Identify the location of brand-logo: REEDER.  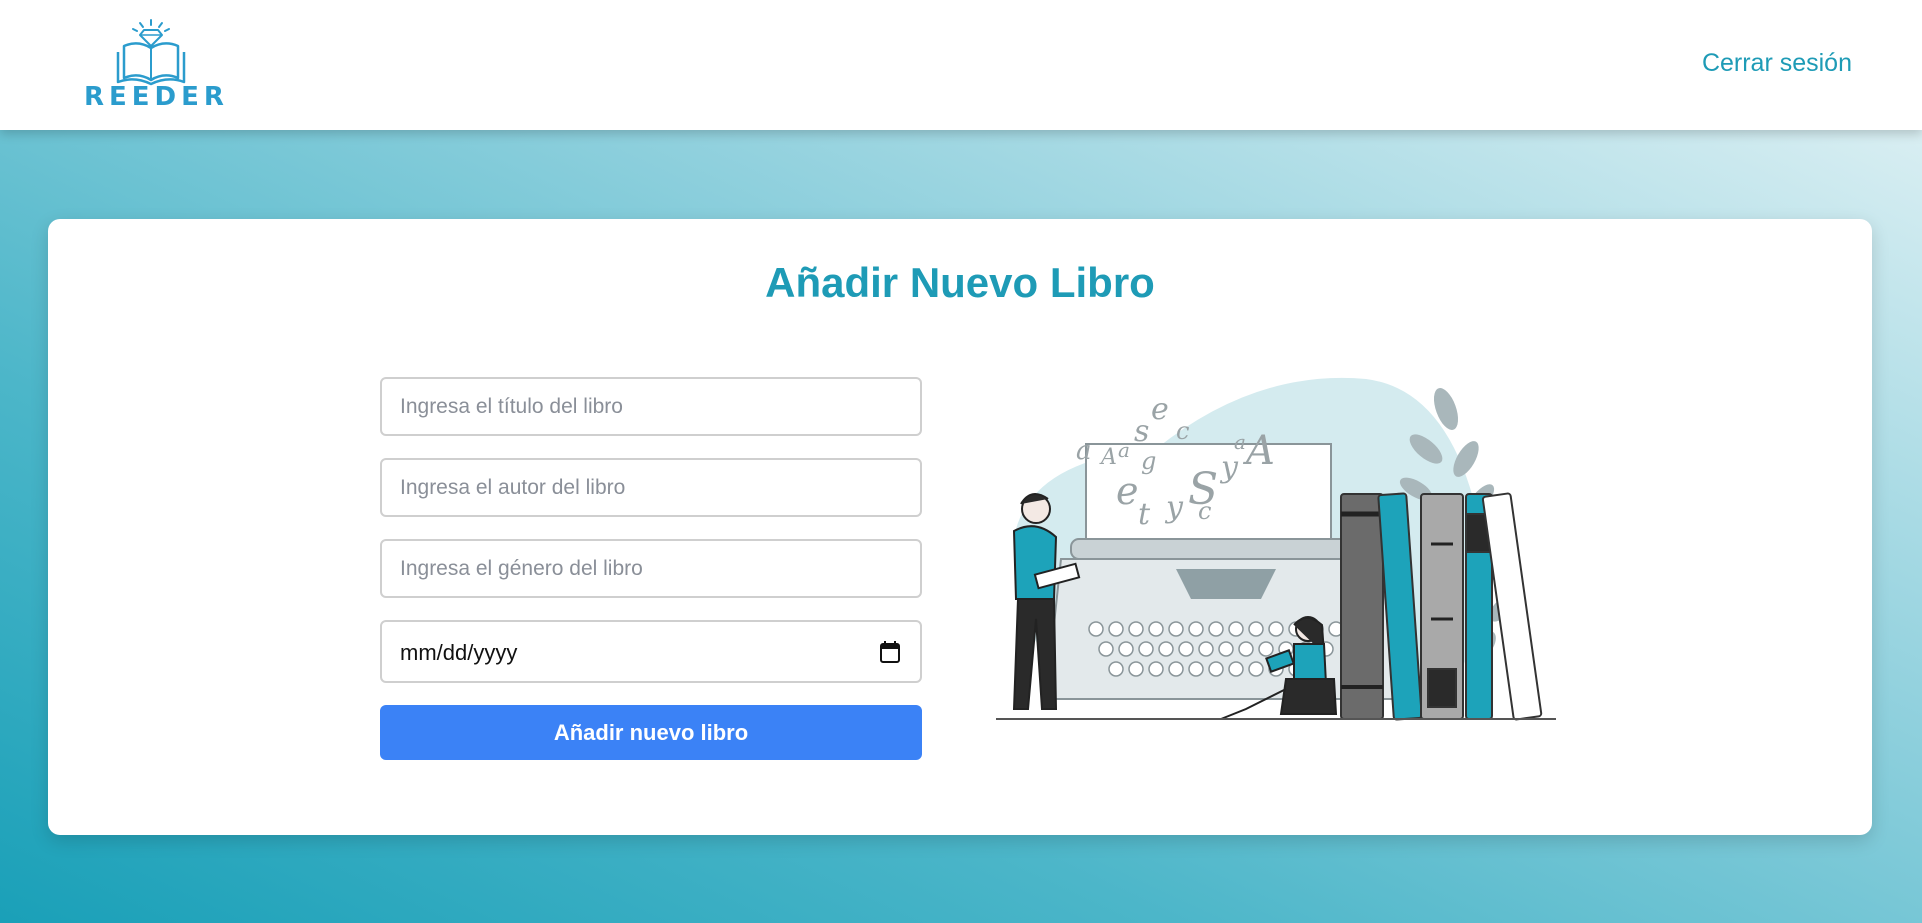
(156, 65).